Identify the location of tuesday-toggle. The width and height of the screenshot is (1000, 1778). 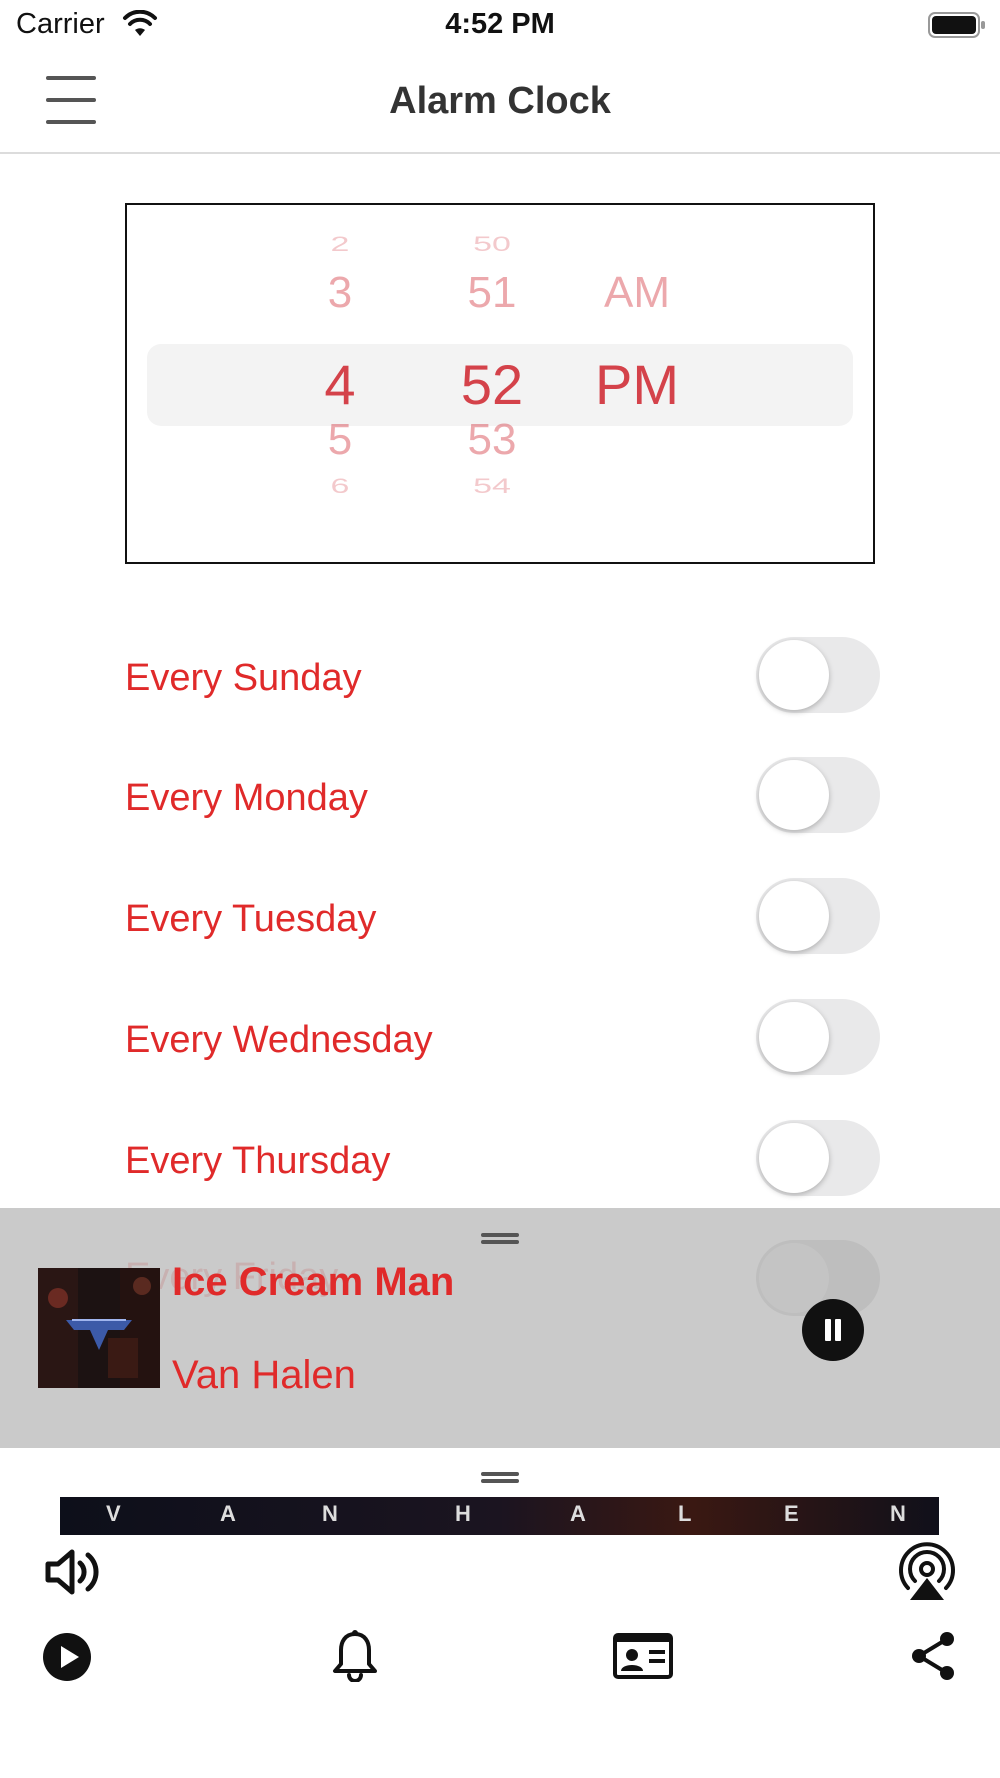
(818, 916).